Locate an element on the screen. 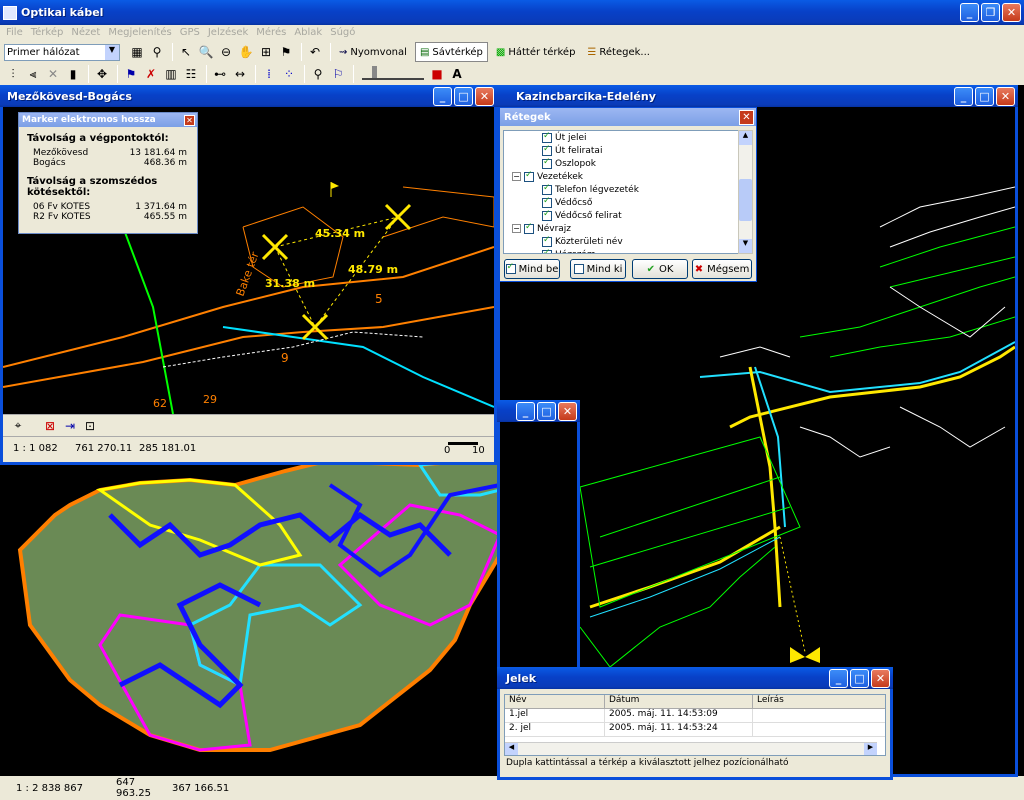  menu-megjelenites: Megjelenítés is located at coordinates (139, 33).